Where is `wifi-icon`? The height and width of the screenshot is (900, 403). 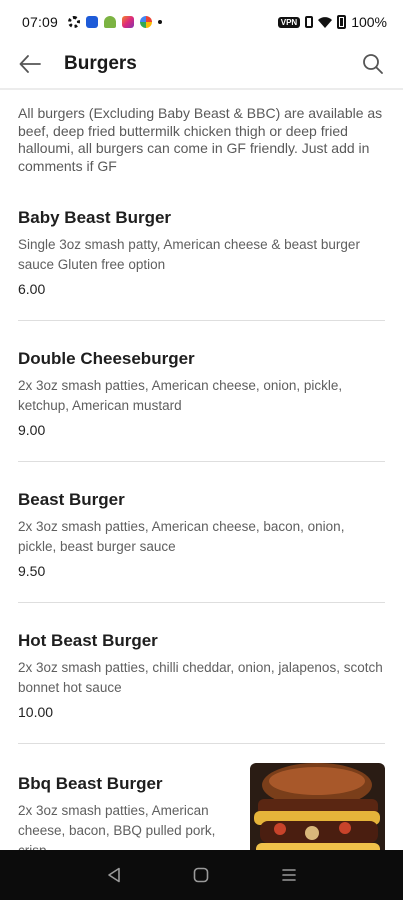
wifi-icon is located at coordinates (325, 22).